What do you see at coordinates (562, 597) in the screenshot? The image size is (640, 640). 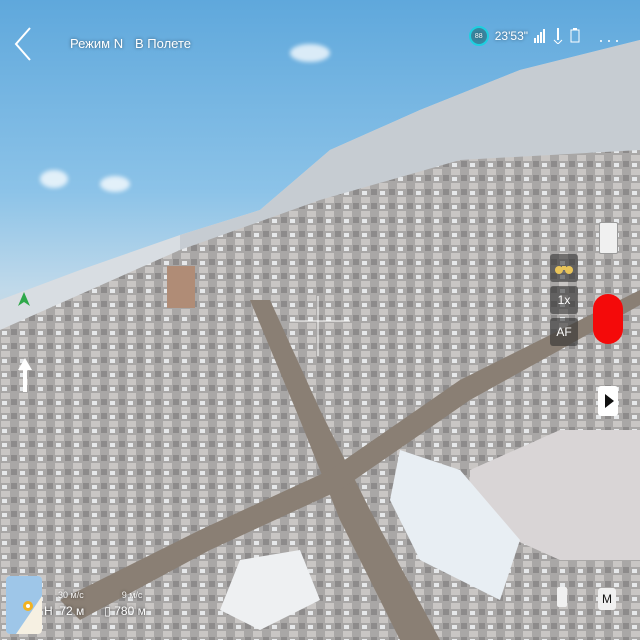 I see `media-icon` at bounding box center [562, 597].